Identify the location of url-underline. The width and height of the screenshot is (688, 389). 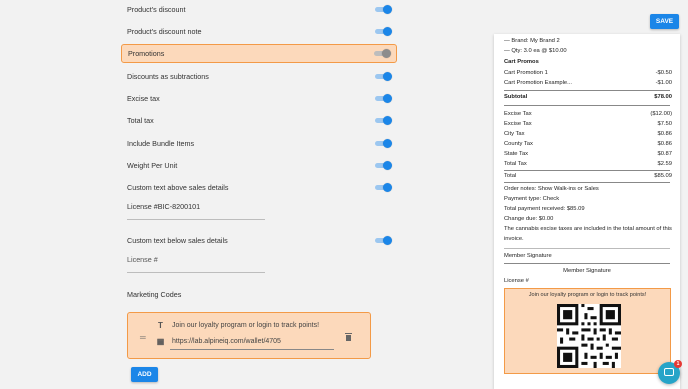
(252, 349).